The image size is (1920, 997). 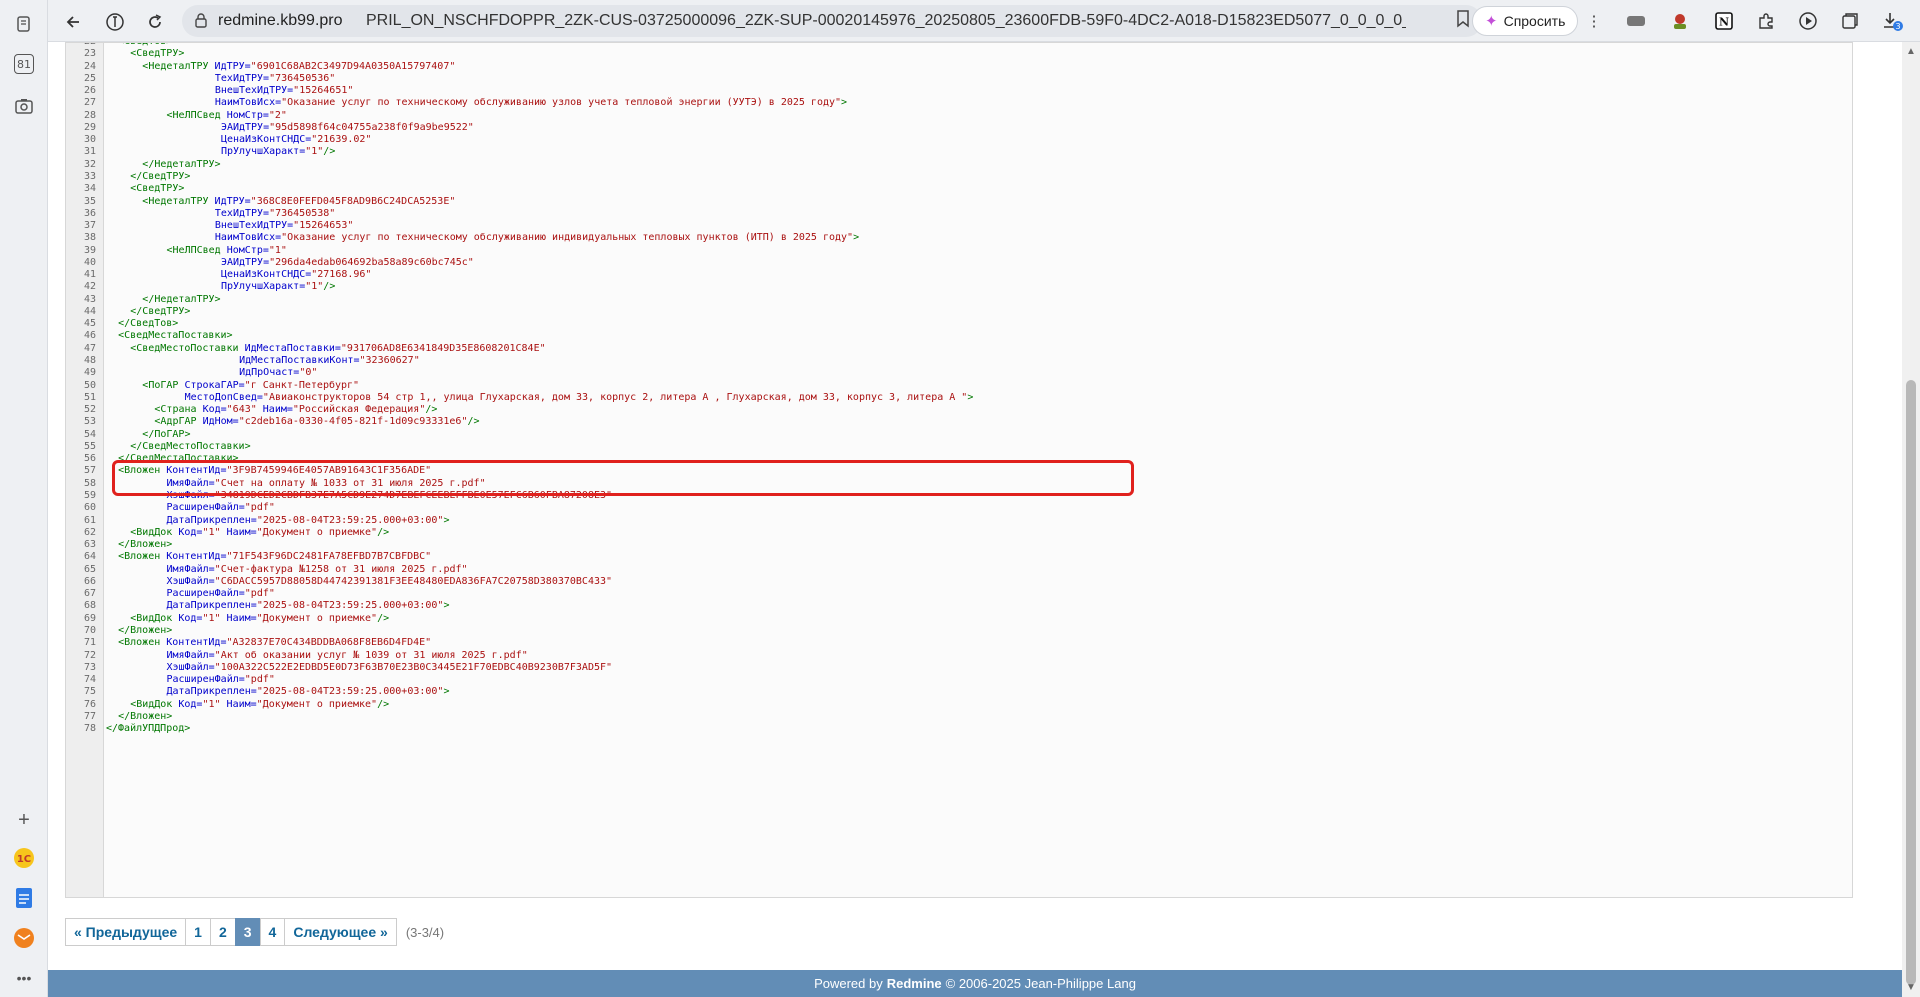 What do you see at coordinates (211, 520) in the screenshot?
I see `code-token: ДатаПрикреплен=` at bounding box center [211, 520].